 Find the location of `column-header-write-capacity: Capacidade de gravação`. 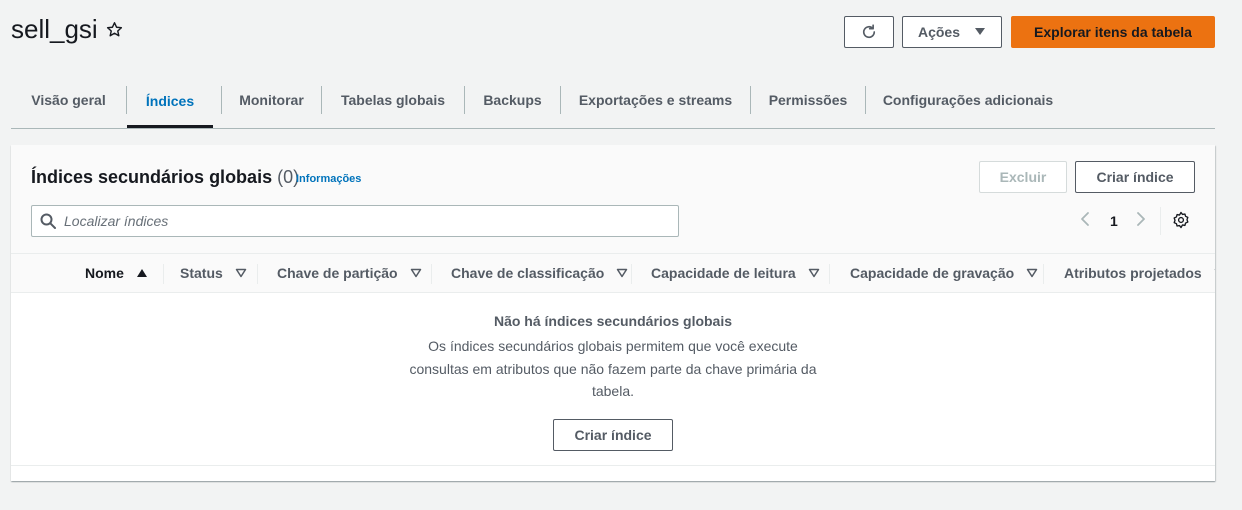

column-header-write-capacity: Capacidade de gravação is located at coordinates (944, 273).